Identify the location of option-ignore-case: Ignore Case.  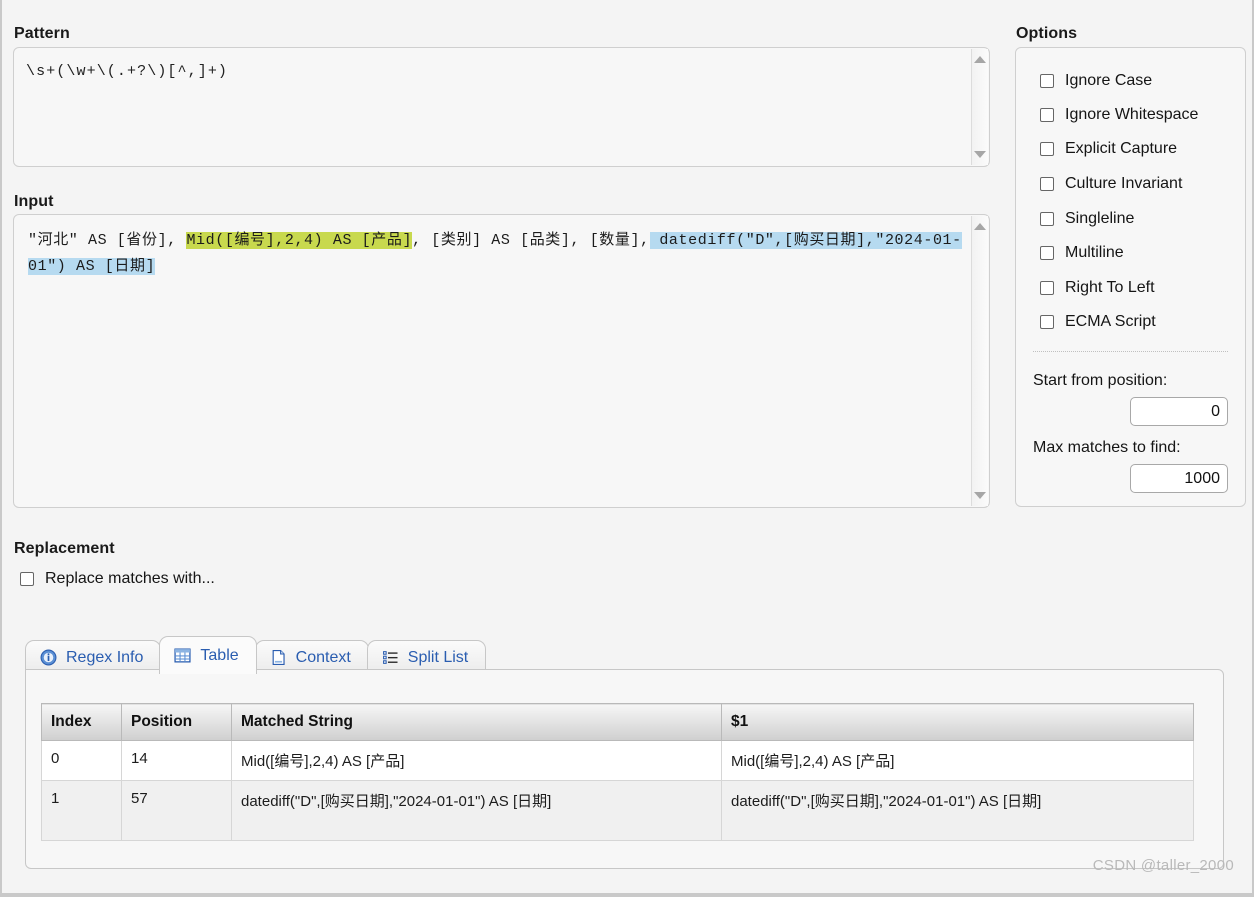
(1096, 81).